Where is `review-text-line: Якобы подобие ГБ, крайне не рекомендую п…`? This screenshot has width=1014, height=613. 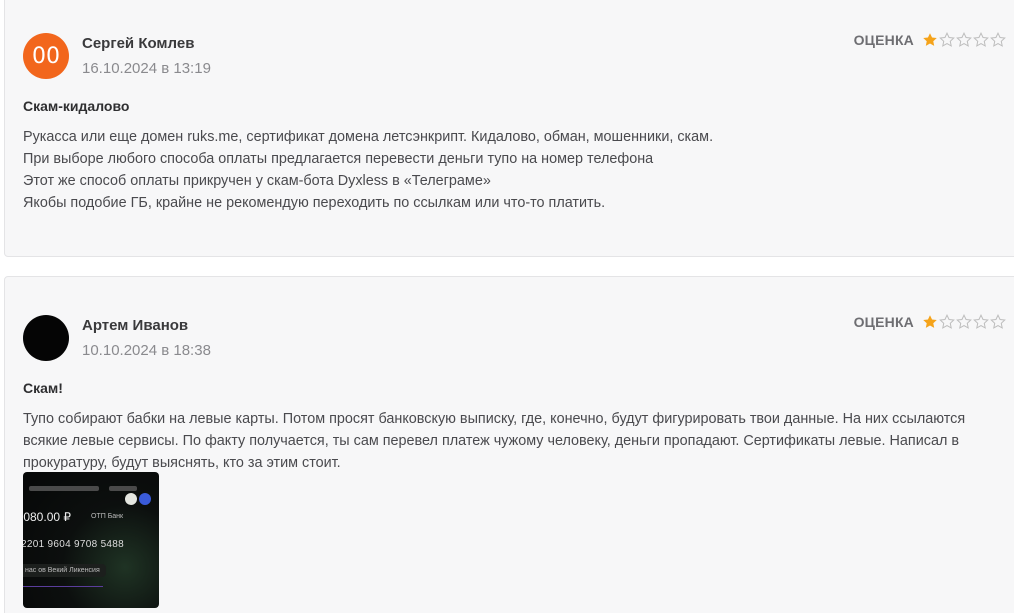
review-text-line: Якобы подобие ГБ, крайне не рекомендую п… is located at coordinates (314, 203).